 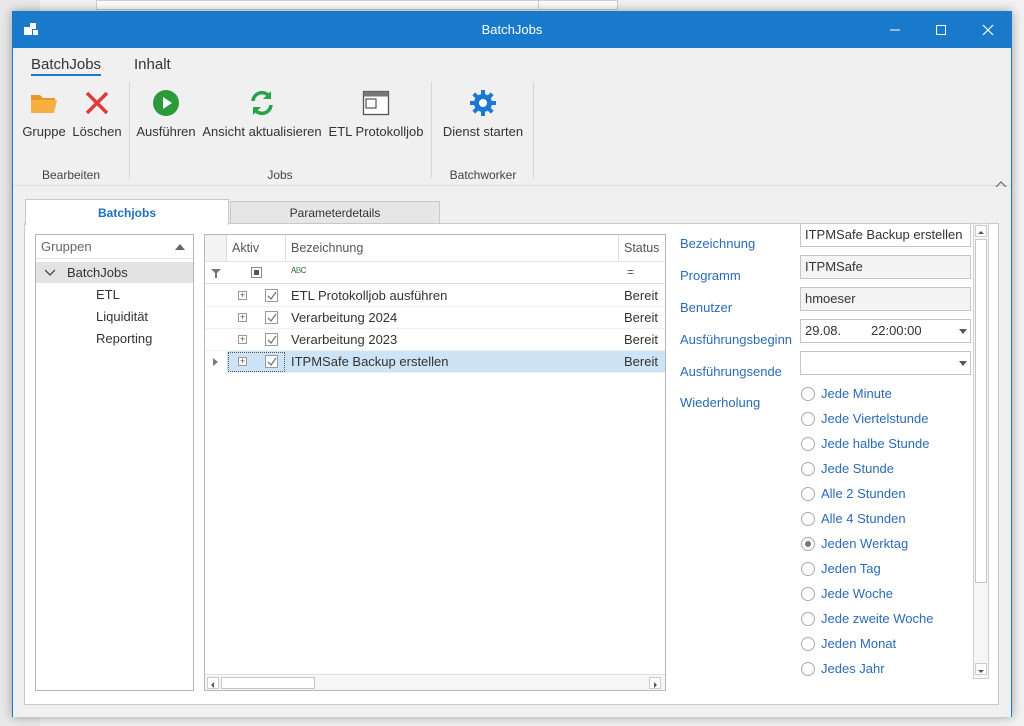 I want to click on radio-label: Jeden Monat, so click(x=859, y=643).